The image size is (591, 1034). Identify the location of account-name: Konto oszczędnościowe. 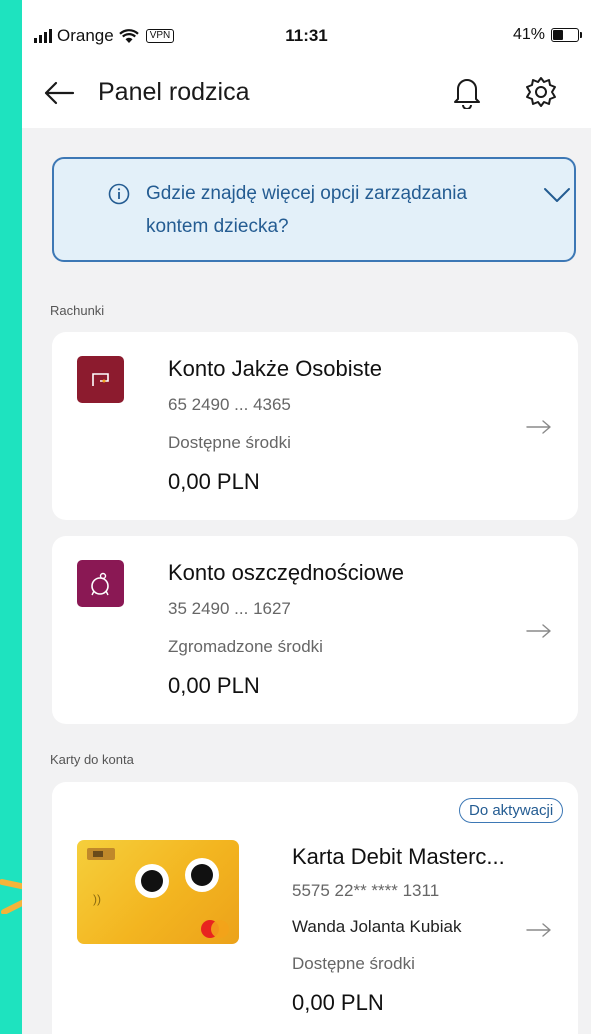
(286, 572).